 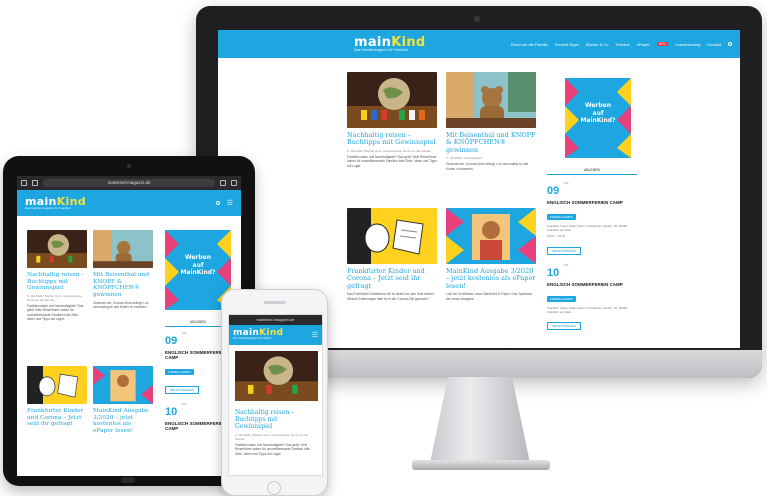 I want to click on article-meta: 3. Juli 2020 | Gewinnspiele, so click(x=464, y=158).